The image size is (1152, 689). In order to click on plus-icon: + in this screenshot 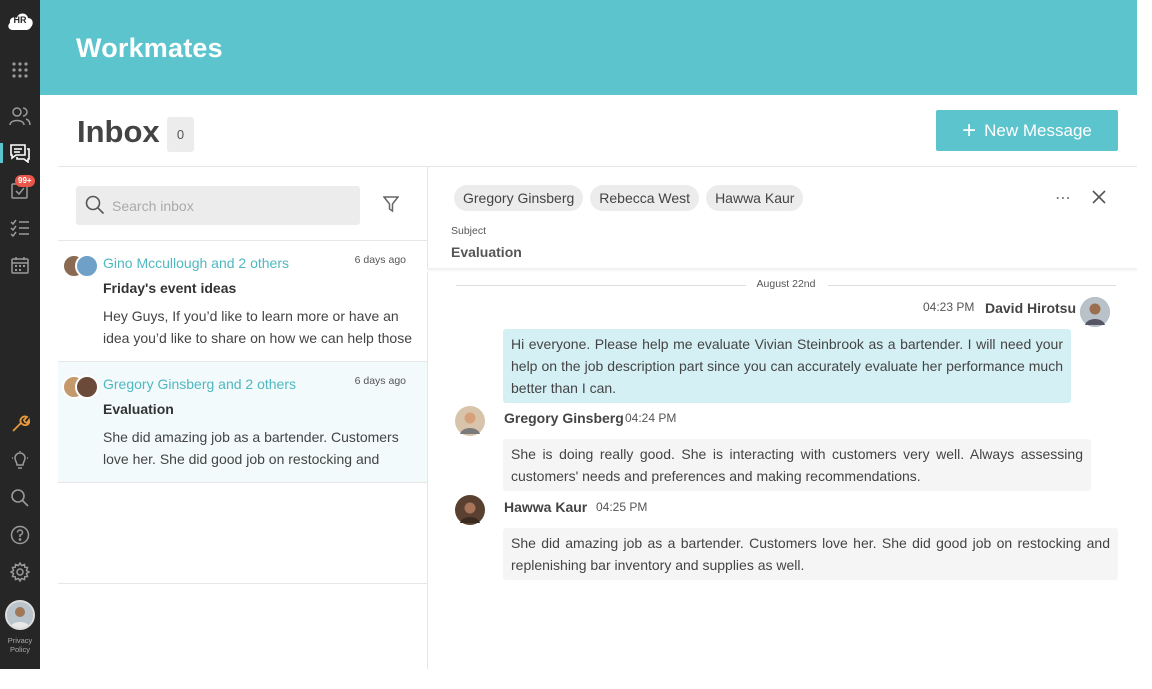, I will do `click(969, 130)`.